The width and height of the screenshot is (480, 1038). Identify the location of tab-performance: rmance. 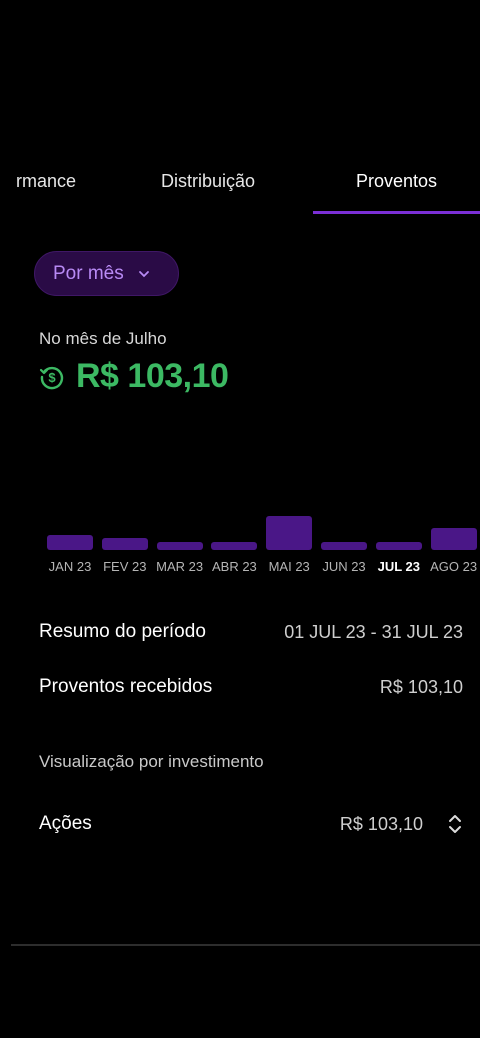
(38, 181).